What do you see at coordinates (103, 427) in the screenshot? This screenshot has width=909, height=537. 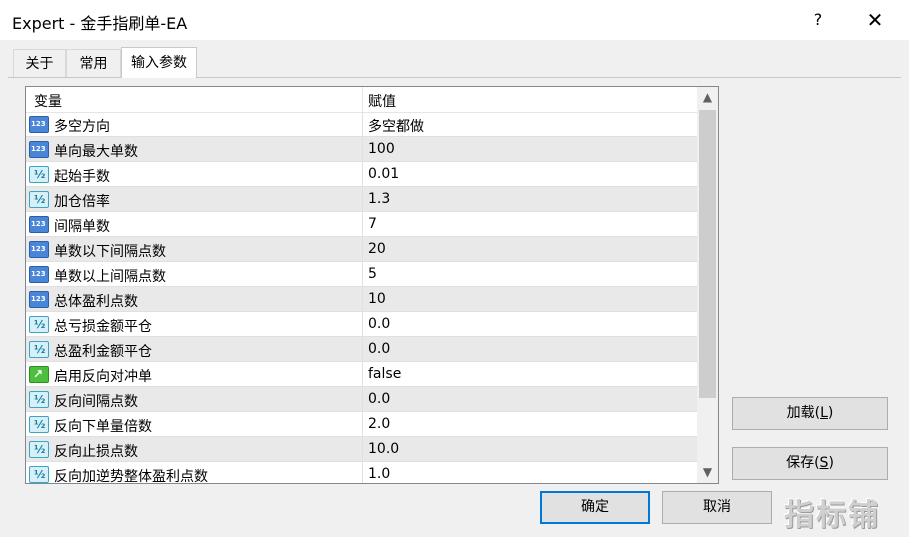 I see `parameter-name: 反向下单量倍数` at bounding box center [103, 427].